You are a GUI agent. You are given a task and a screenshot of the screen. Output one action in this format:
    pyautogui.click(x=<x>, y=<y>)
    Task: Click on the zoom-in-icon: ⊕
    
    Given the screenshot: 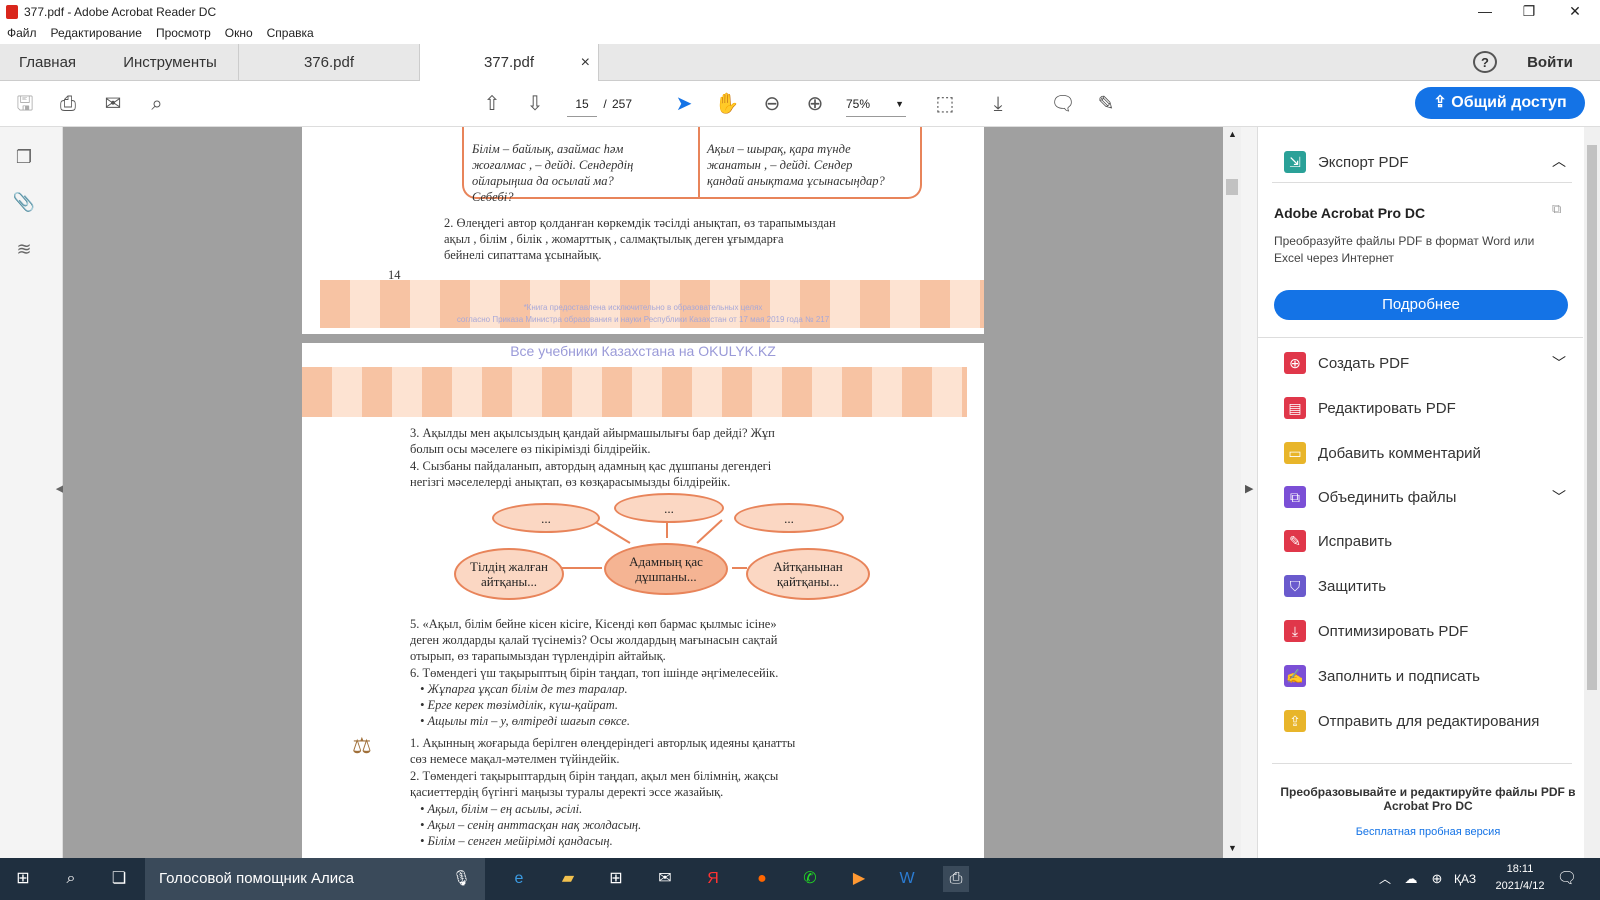 What is the action you would take?
    pyautogui.click(x=815, y=104)
    